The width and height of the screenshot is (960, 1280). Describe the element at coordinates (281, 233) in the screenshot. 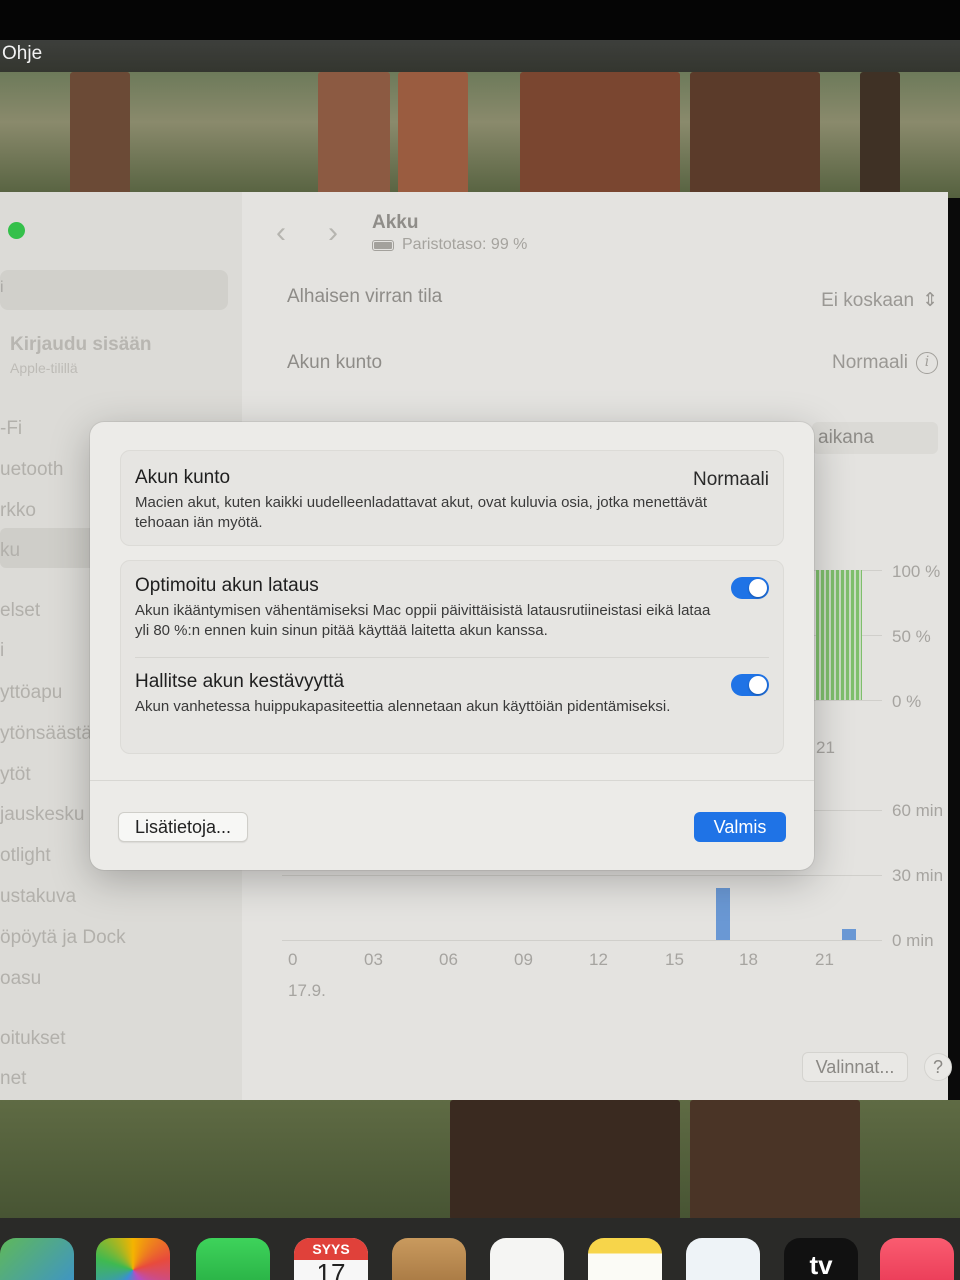

I see `back-arrow-icon: ‹` at that location.